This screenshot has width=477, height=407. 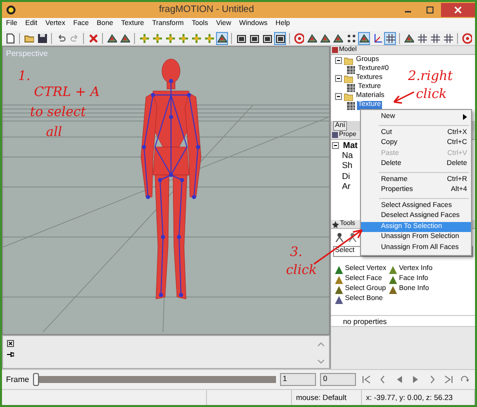 I want to click on handwritten-note: all, so click(x=54, y=132).